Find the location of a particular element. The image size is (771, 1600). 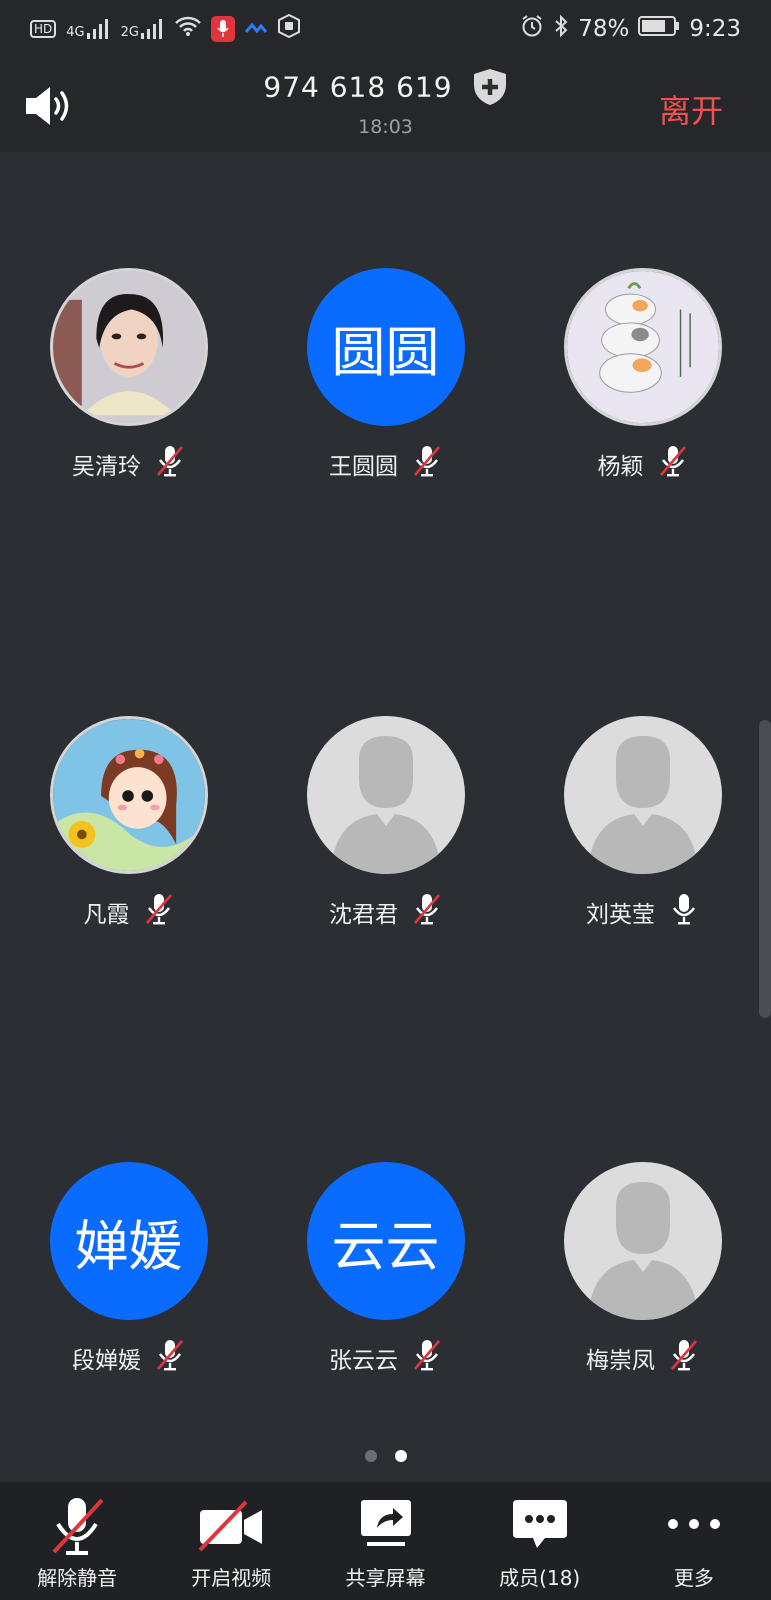

share-screen-button: 共享屏幕 is located at coordinates (385, 1541).